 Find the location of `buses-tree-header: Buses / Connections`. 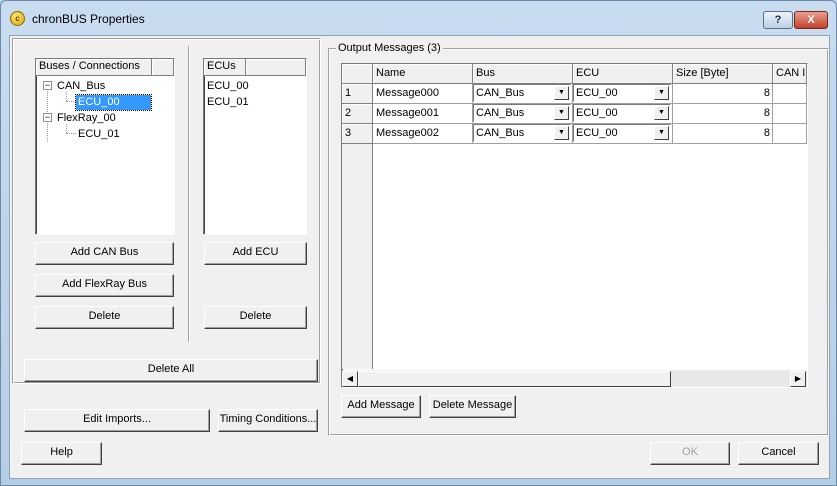

buses-tree-header: Buses / Connections is located at coordinates (94, 67).